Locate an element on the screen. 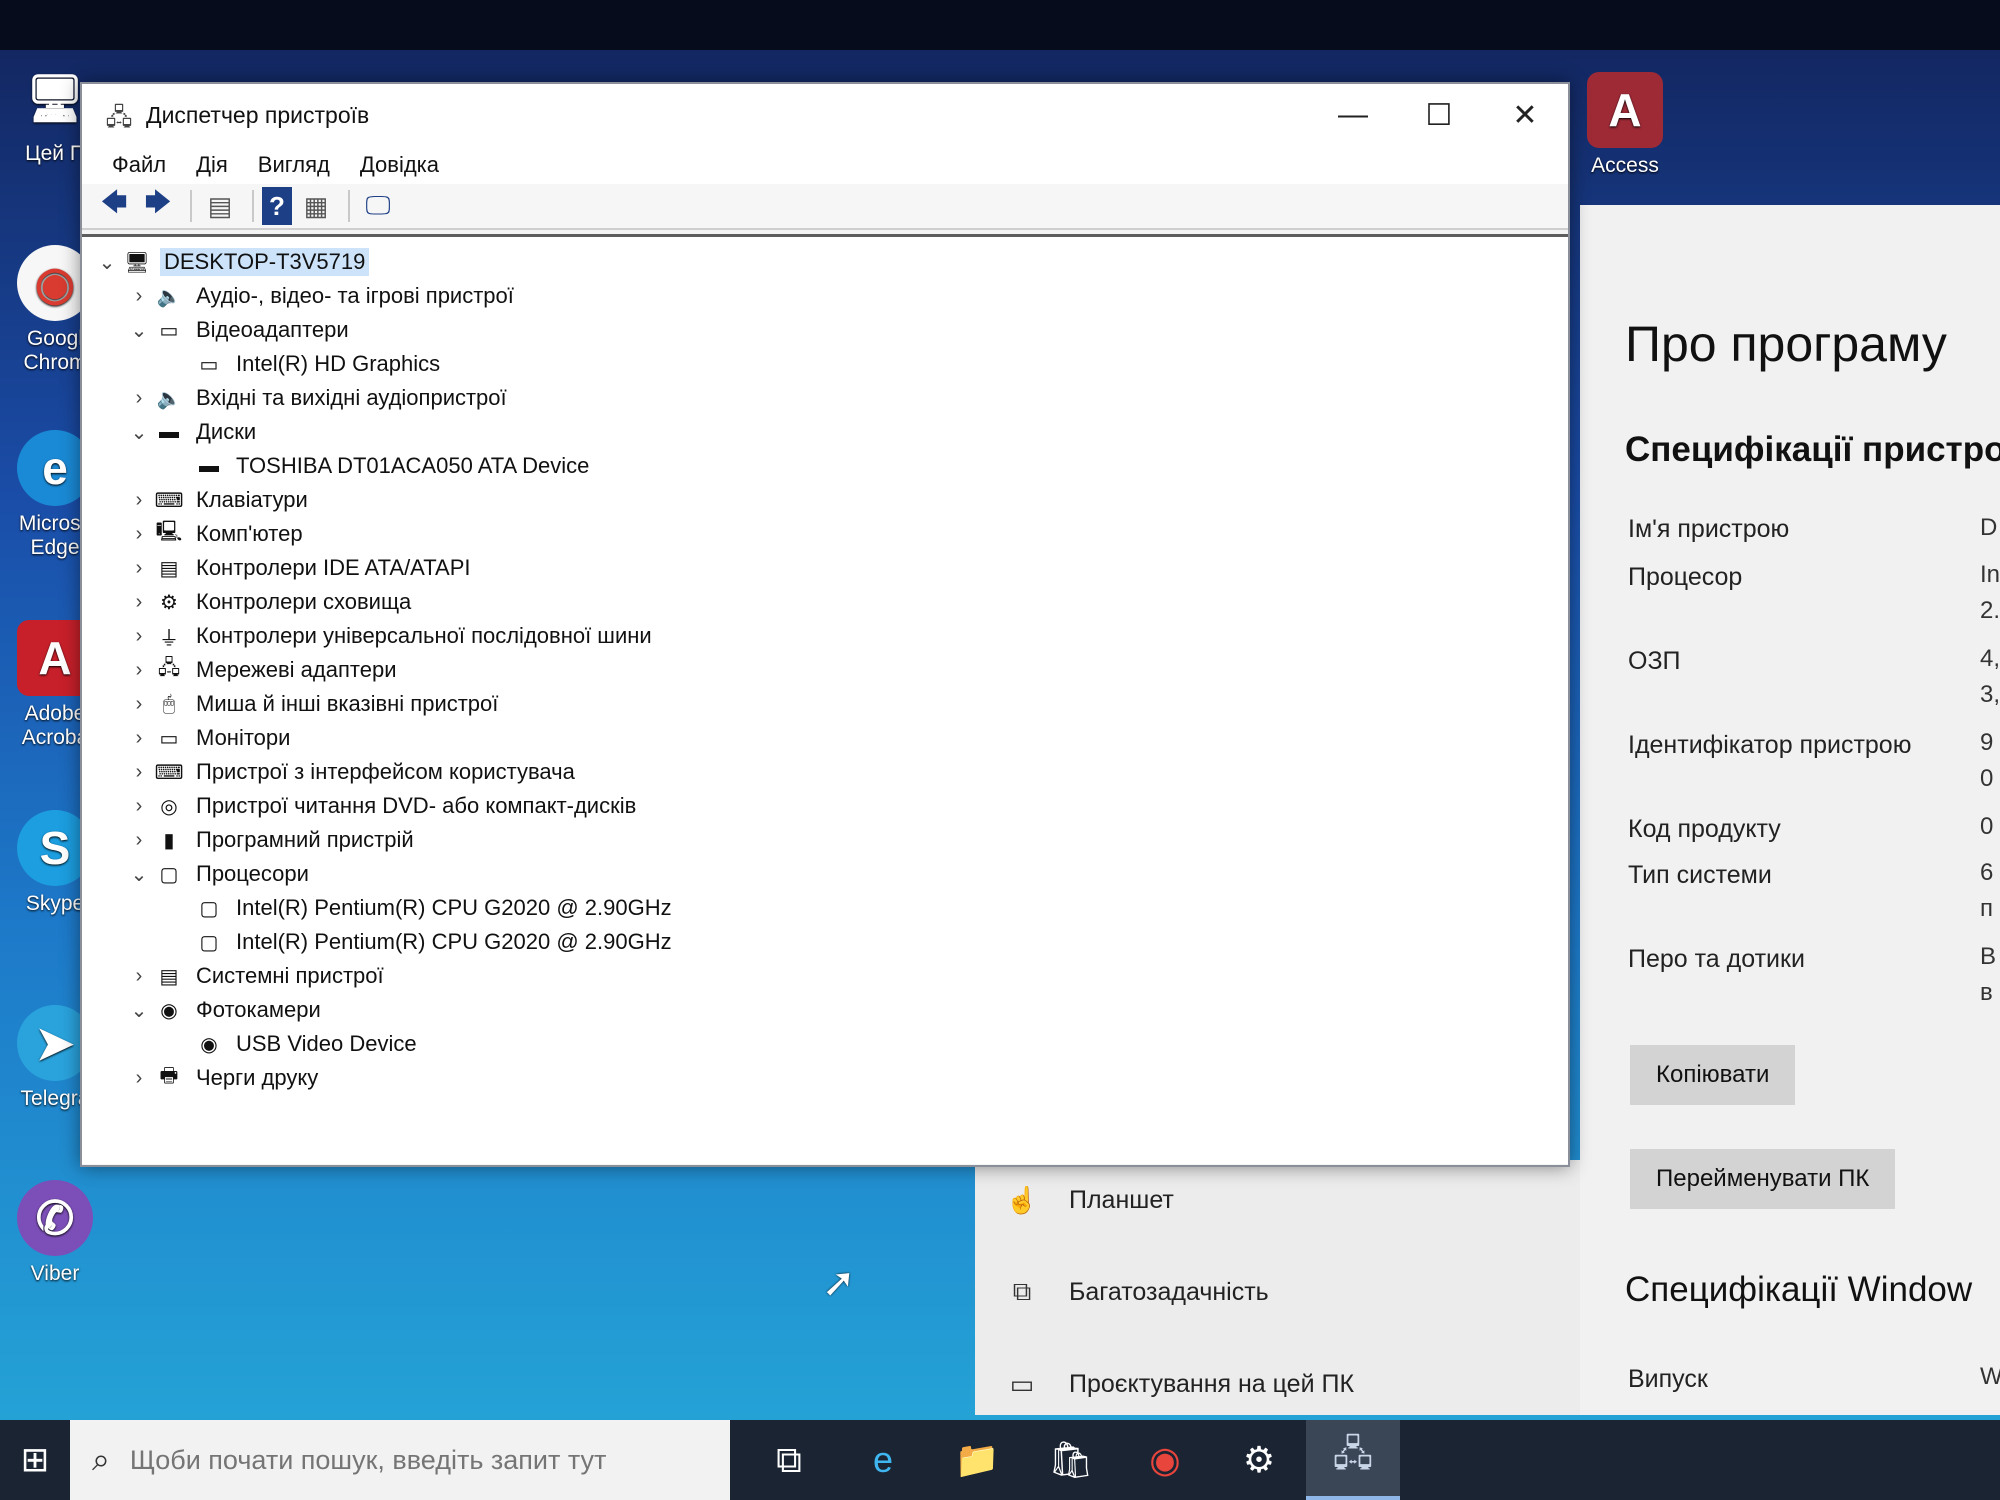 This screenshot has width=2000, height=1500. chrome-icon: ◉ is located at coordinates (1165, 1460).